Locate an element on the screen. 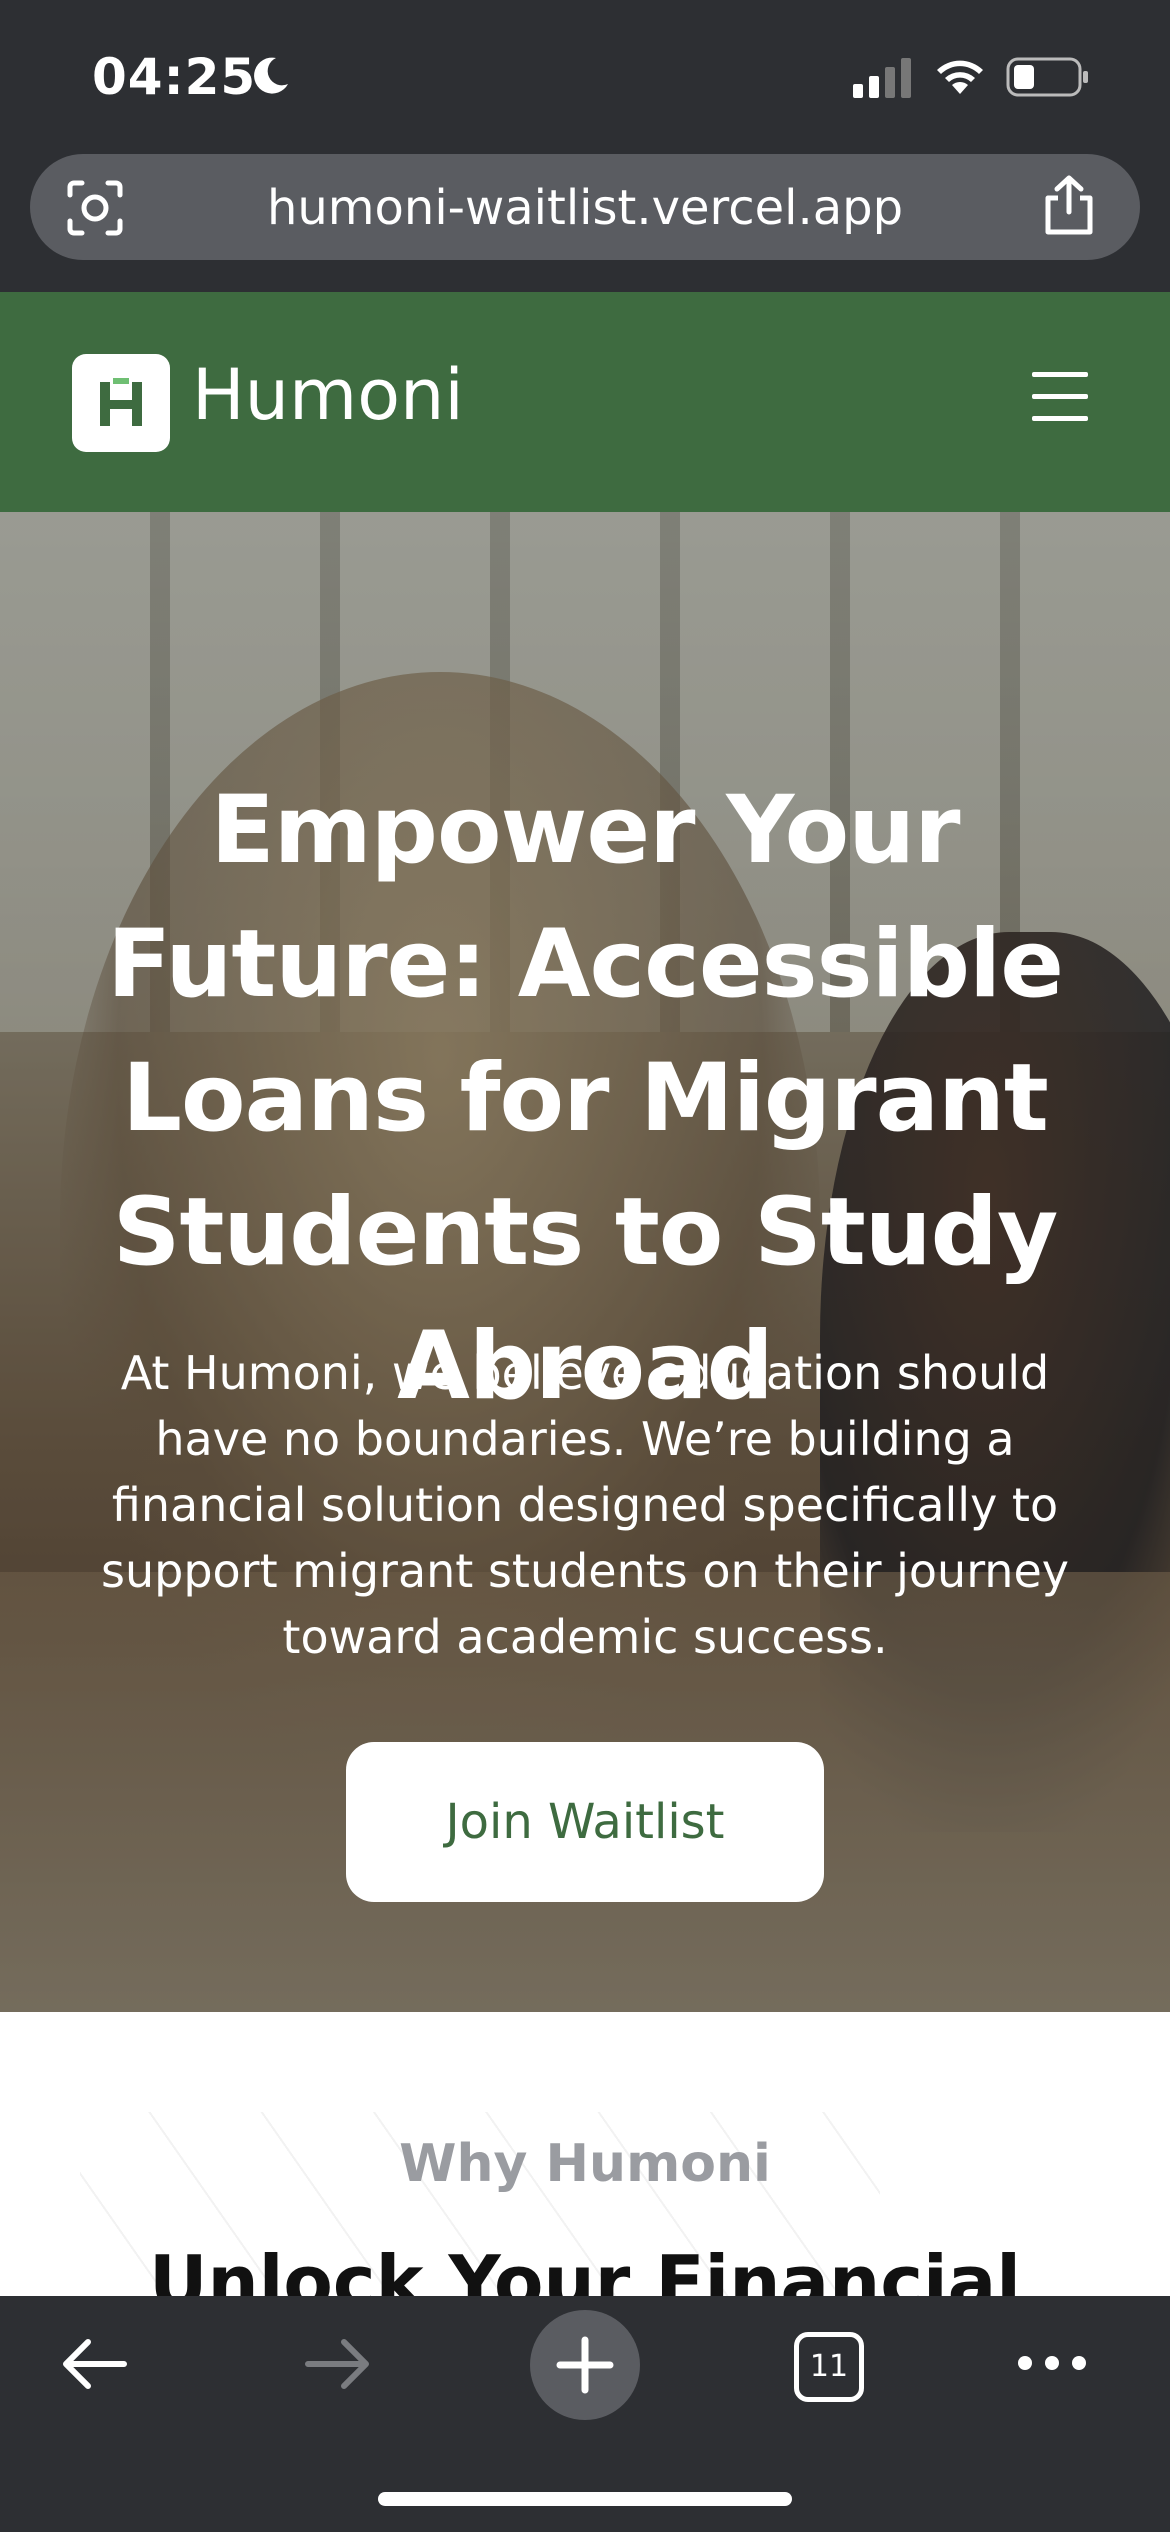  logo-text: Humoni is located at coordinates (328, 395).